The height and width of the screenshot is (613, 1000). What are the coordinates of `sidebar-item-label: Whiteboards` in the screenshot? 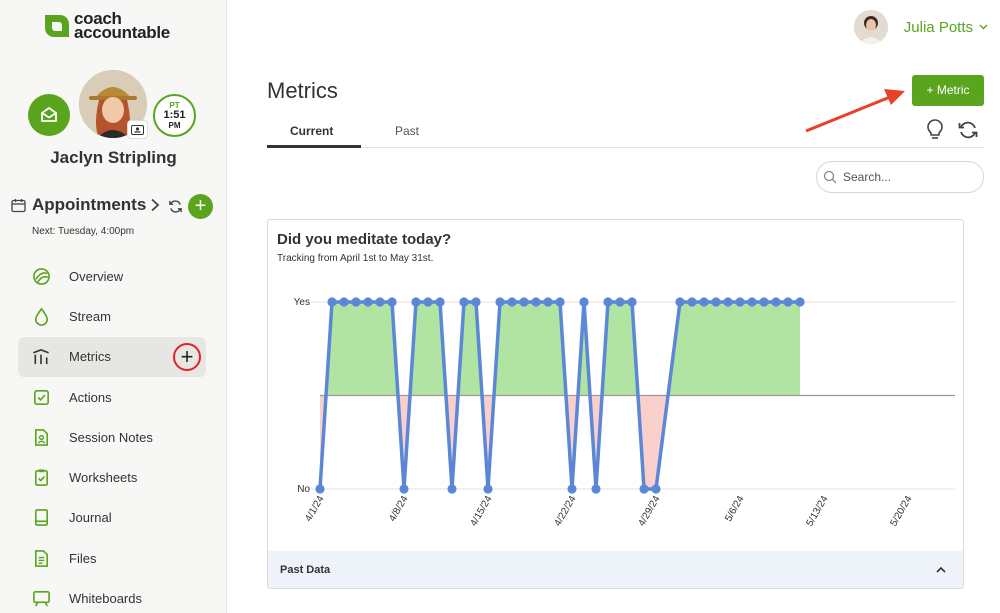 It's located at (105, 599).